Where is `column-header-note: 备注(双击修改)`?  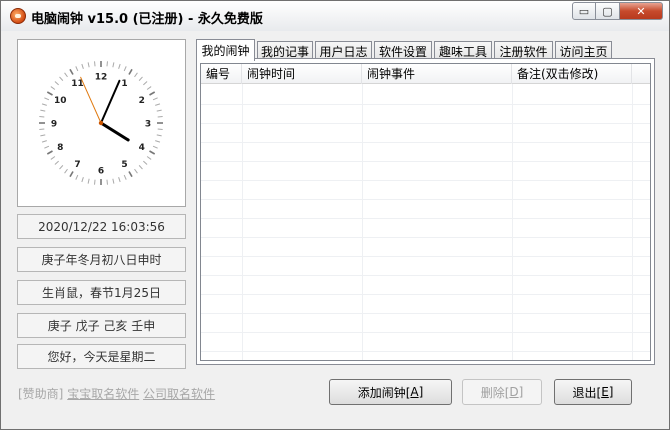 column-header-note: 备注(双击修改) is located at coordinates (572, 74).